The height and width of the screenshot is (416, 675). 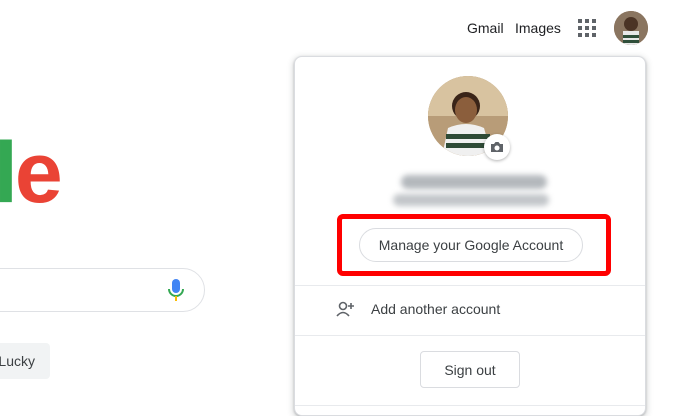 What do you see at coordinates (474, 182) in the screenshot?
I see `redacted-account-name` at bounding box center [474, 182].